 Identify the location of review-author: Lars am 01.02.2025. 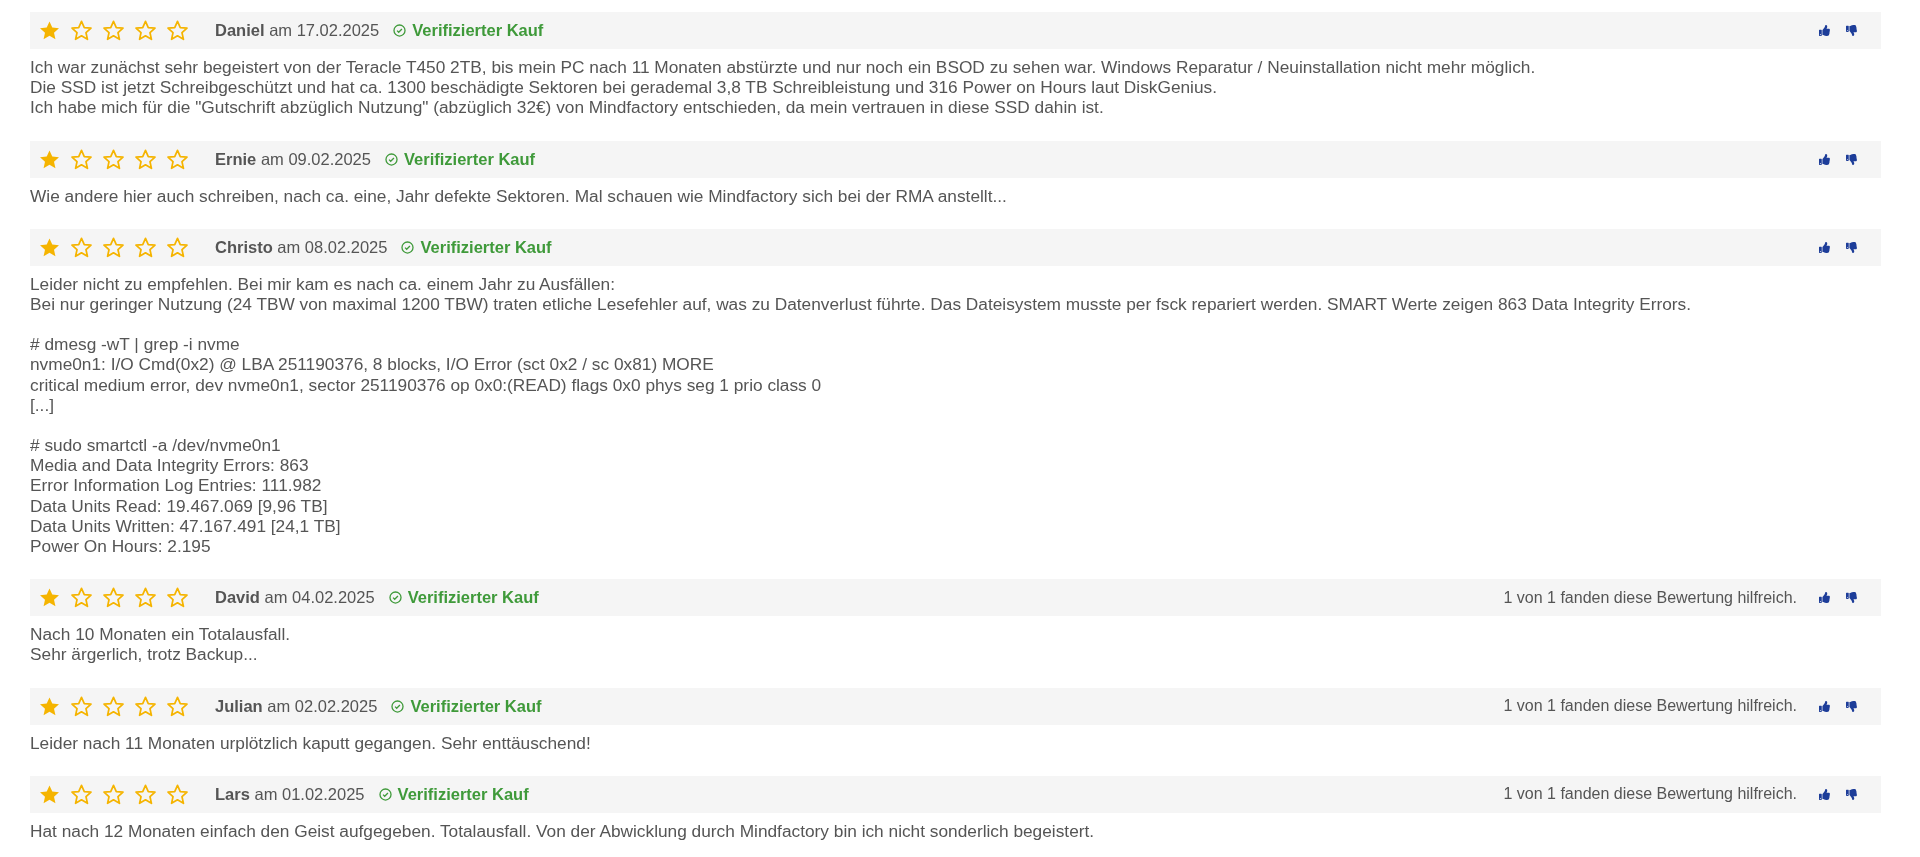
(290, 794).